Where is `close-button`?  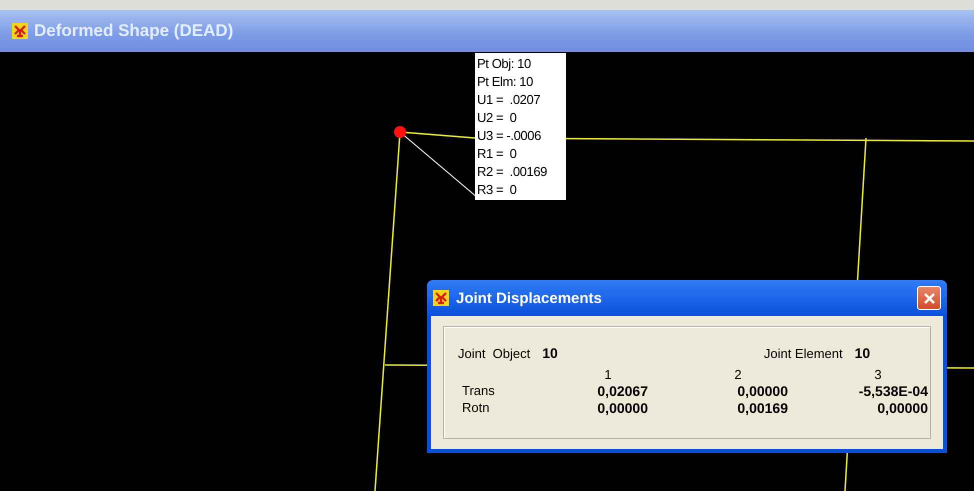
close-button is located at coordinates (929, 298).